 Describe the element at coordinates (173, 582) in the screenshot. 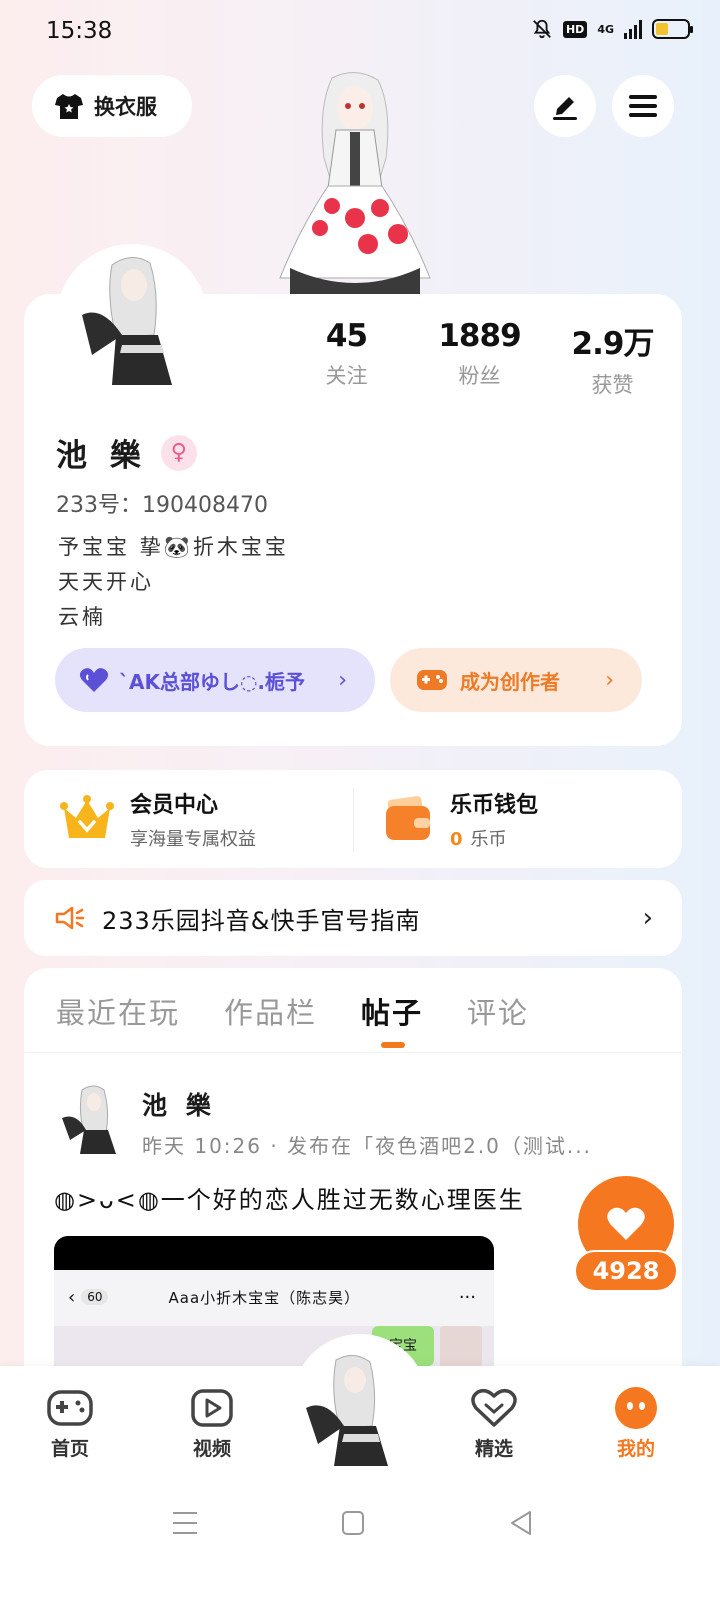

I see `bio: 予宝宝 挚🐼折木宝宝 天天开心 云楠` at that location.